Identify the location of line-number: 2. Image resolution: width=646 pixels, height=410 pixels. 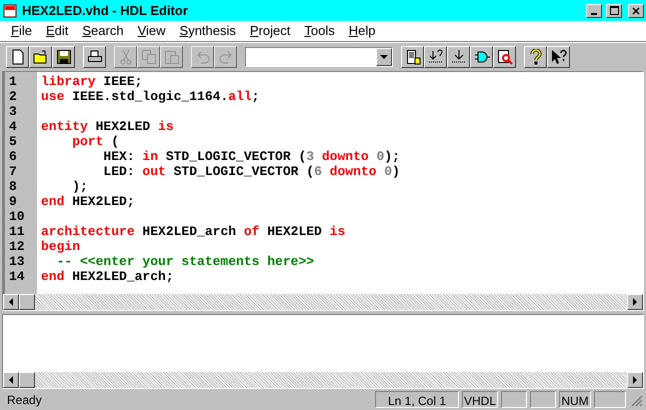
(12, 96).